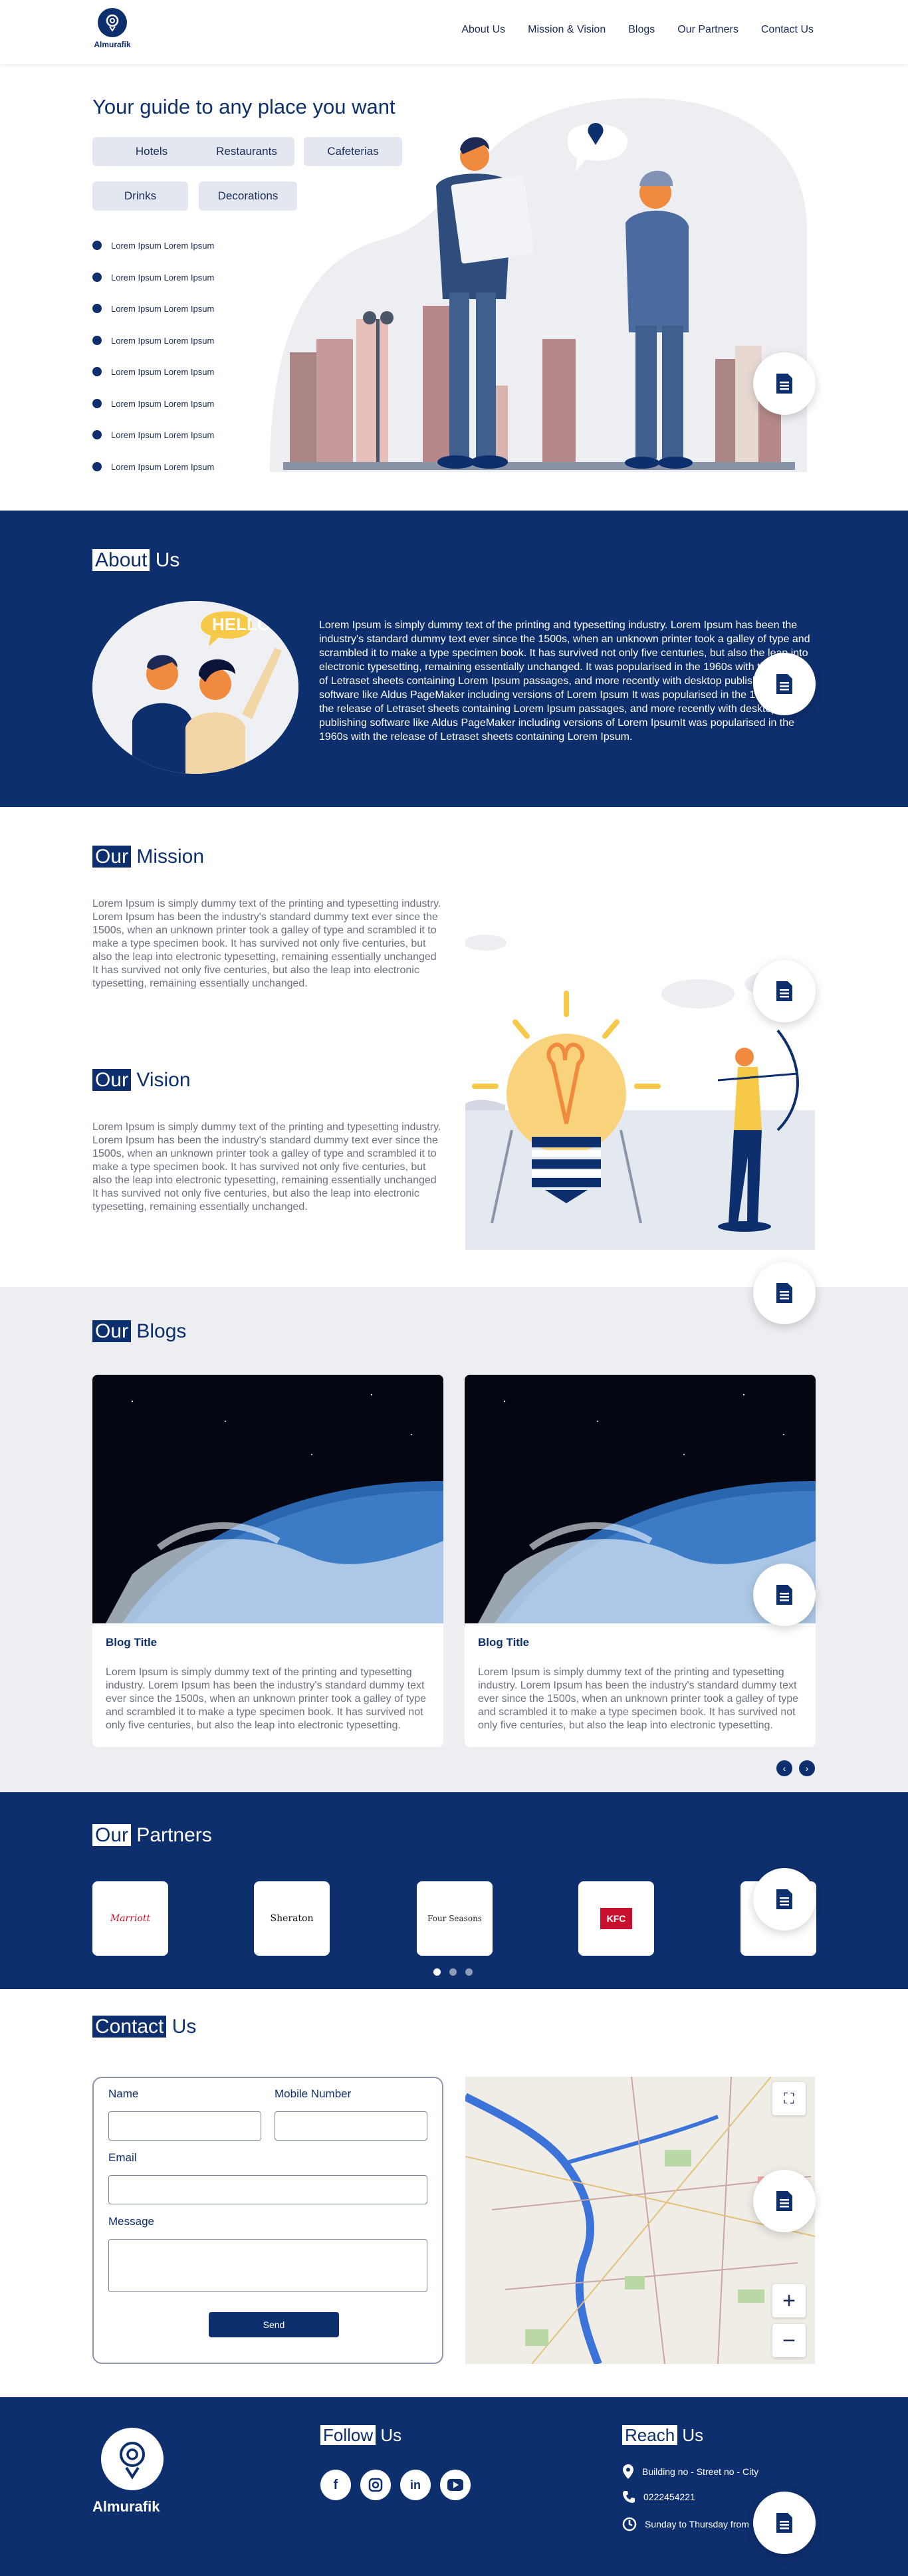 The image size is (908, 2576). What do you see at coordinates (163, 1080) in the screenshot?
I see `vision-title-rest: Vision` at bounding box center [163, 1080].